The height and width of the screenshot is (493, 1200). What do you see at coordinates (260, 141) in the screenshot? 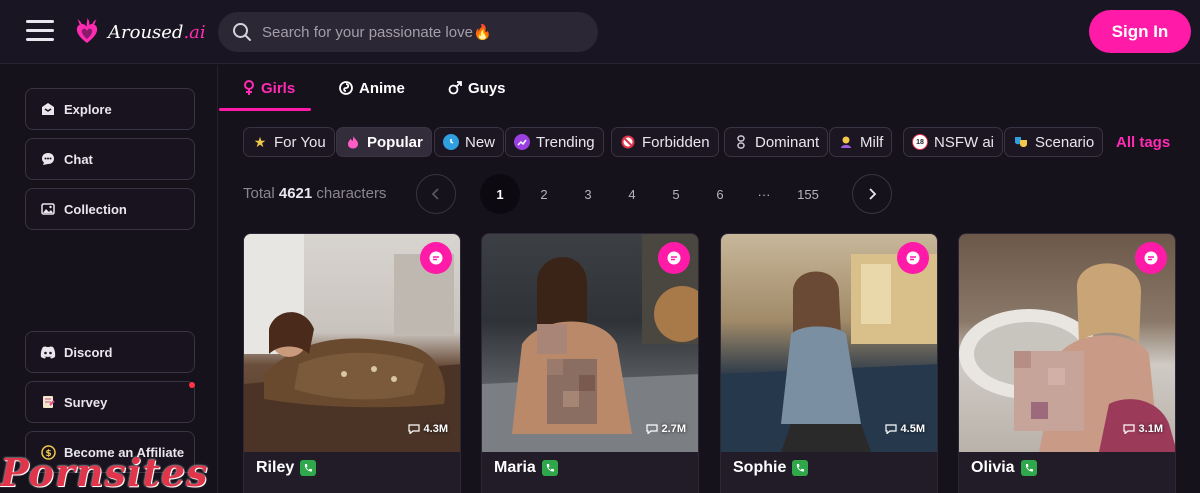
I see `star-icon: ★` at bounding box center [260, 141].